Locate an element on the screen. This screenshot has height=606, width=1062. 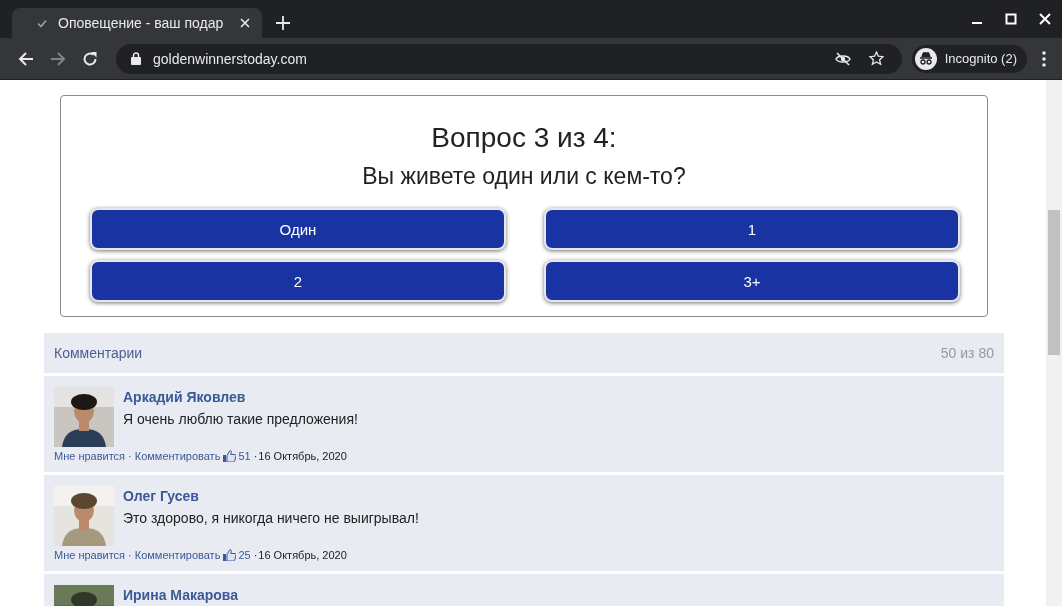
question-number: Вопрос 3 из 4: is located at coordinates (524, 138).